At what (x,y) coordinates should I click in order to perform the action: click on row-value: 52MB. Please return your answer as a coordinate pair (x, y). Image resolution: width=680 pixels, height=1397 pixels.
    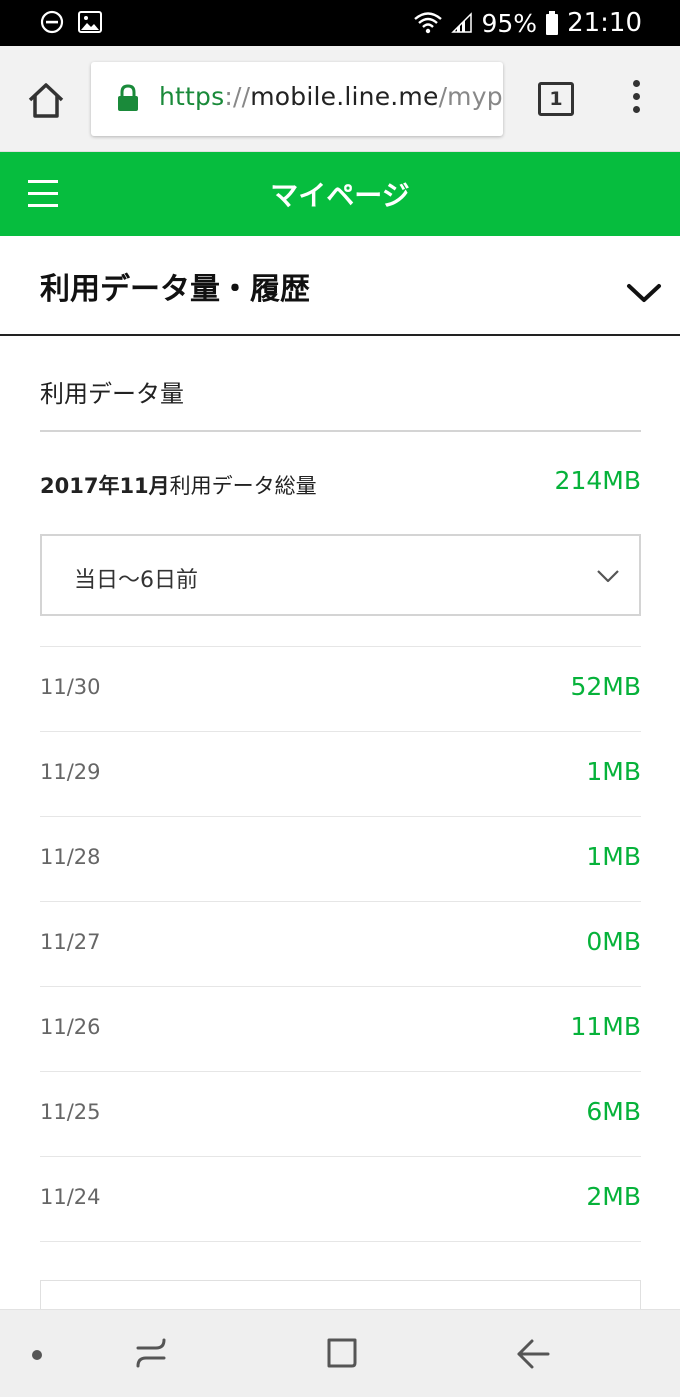
    Looking at the image, I should click on (605, 686).